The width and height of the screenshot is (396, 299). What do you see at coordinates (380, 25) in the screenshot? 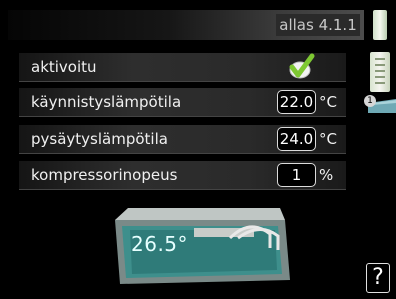
I see `scrollbar-track-top` at bounding box center [380, 25].